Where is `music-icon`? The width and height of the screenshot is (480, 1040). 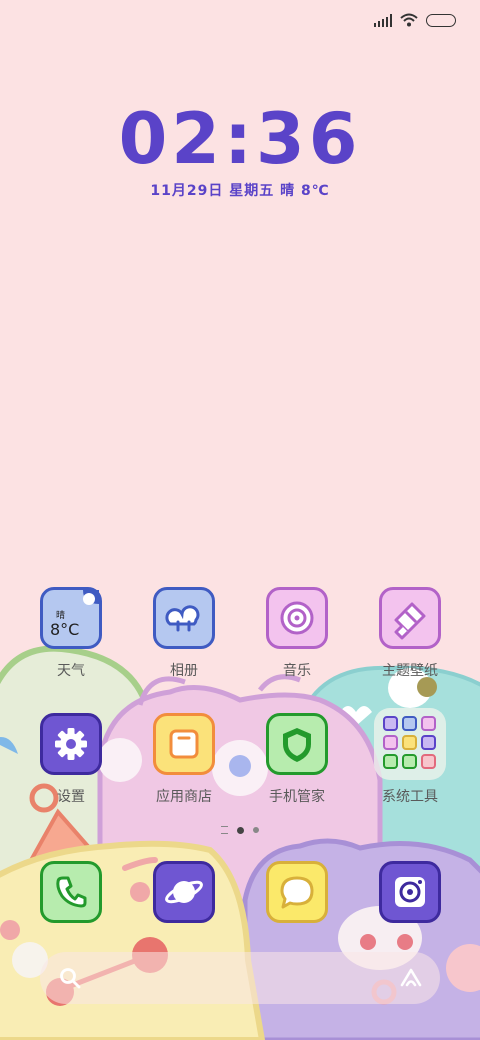 music-icon is located at coordinates (297, 618).